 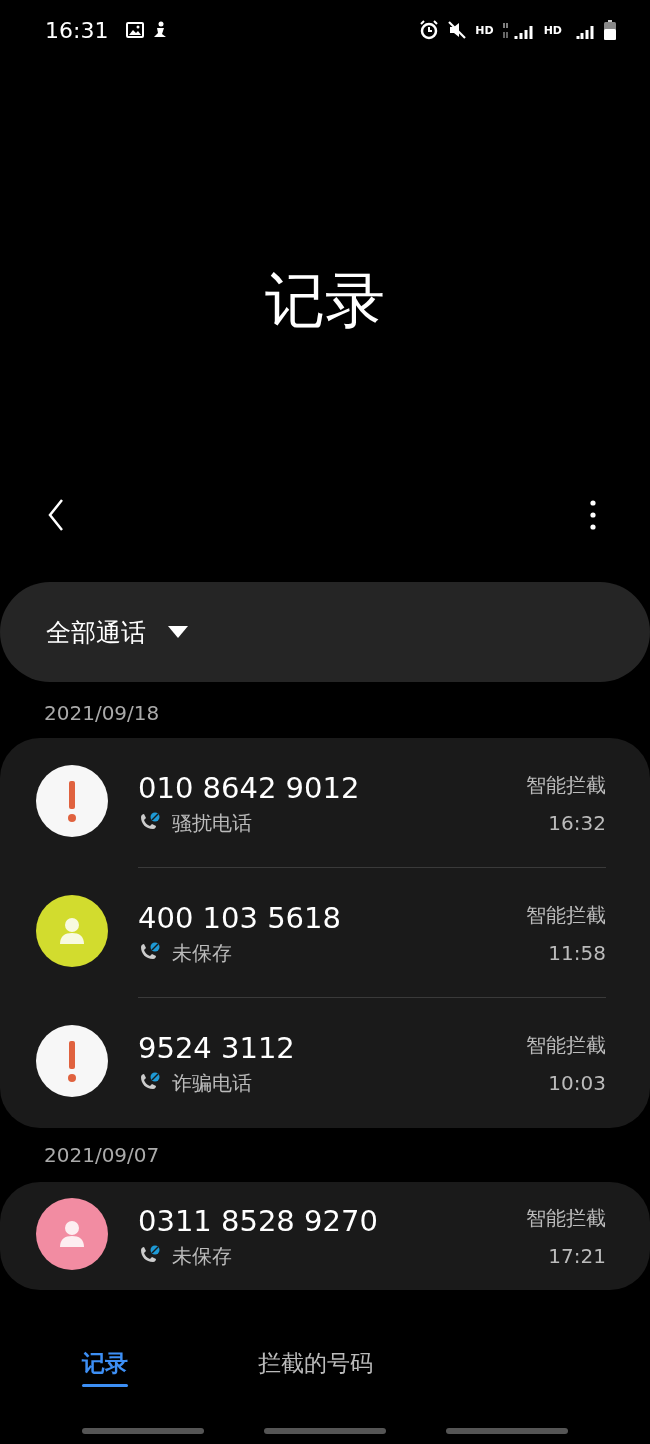 I want to click on call-time: 17:21, so click(x=577, y=1255).